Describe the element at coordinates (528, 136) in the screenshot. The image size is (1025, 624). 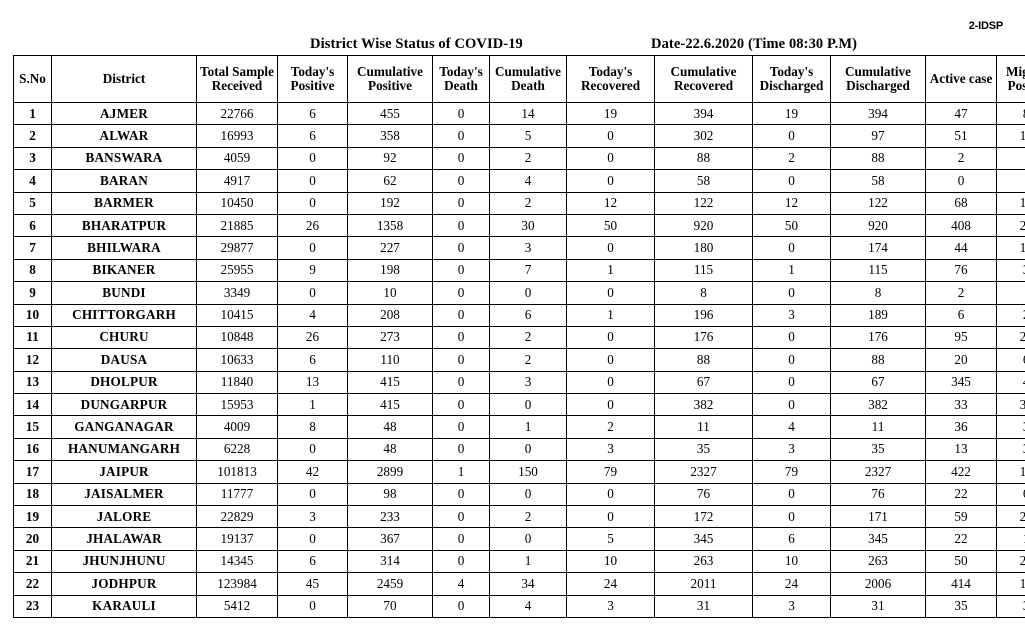
I see `cell-cdeath: 5` at that location.